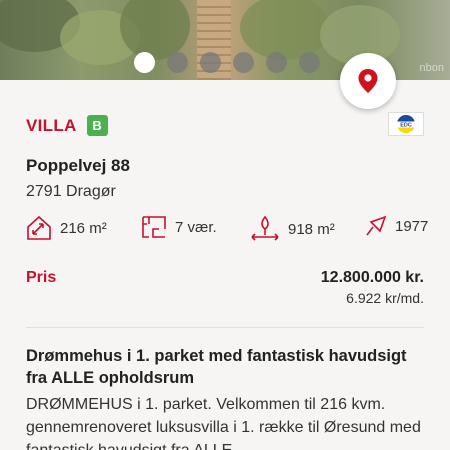  Describe the element at coordinates (83, 228) in the screenshot. I see `fact-area-value: 216 m²` at that location.